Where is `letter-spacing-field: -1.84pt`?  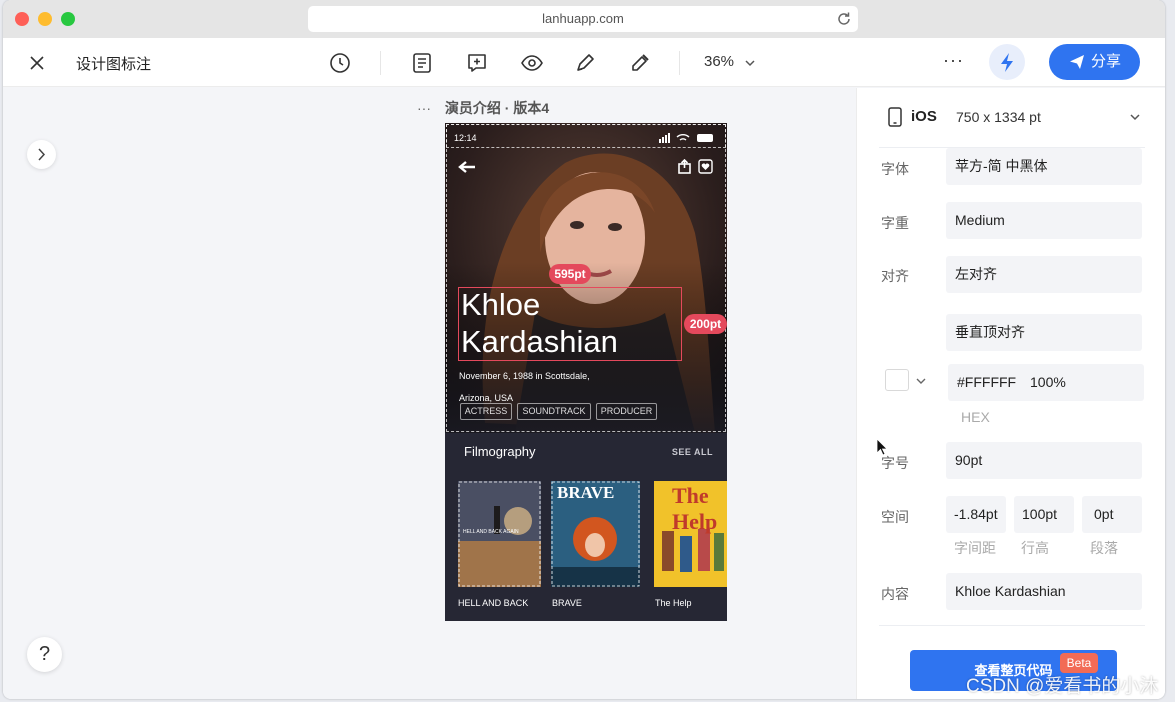 letter-spacing-field: -1.84pt is located at coordinates (976, 514).